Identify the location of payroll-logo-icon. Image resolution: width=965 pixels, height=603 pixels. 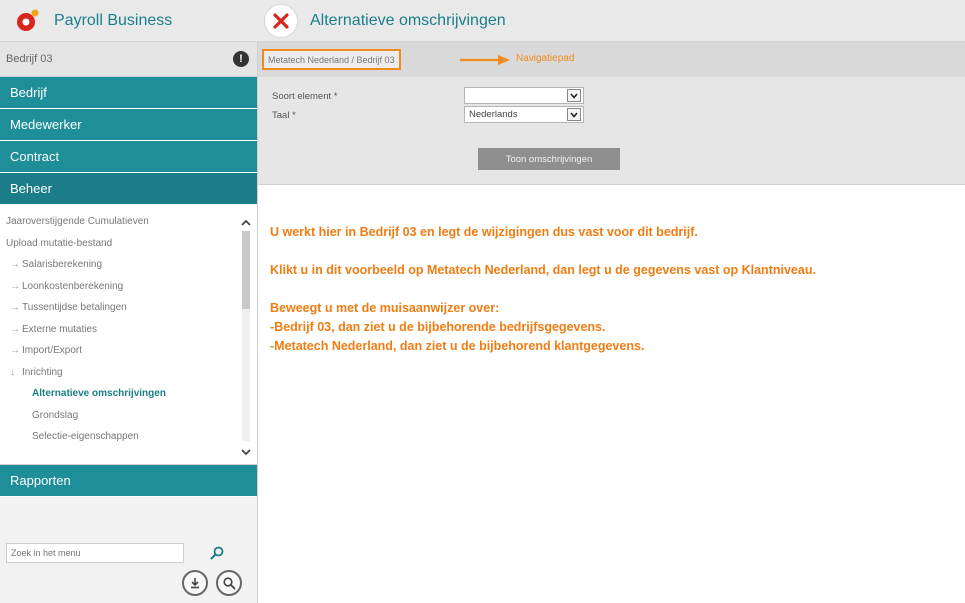
(27, 21).